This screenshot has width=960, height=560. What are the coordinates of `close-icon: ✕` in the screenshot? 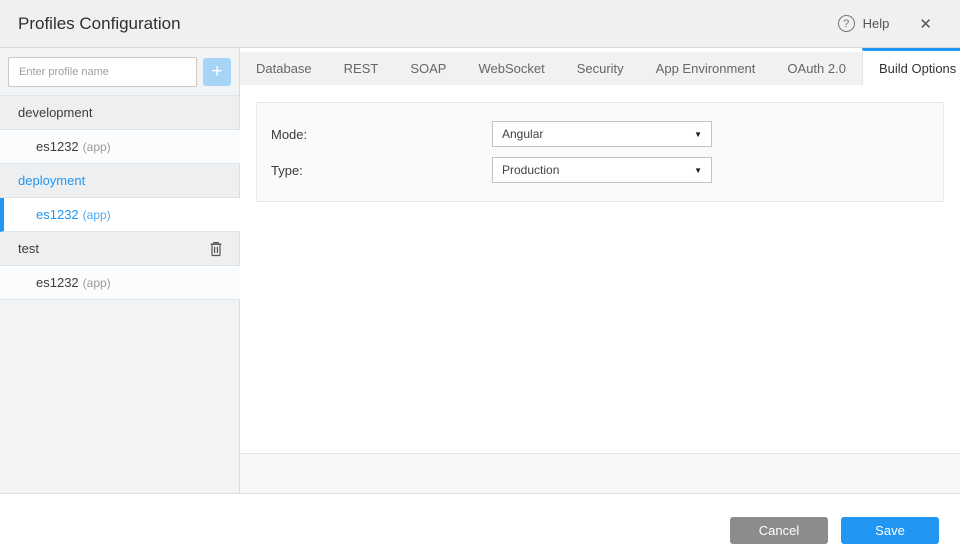 It's located at (925, 24).